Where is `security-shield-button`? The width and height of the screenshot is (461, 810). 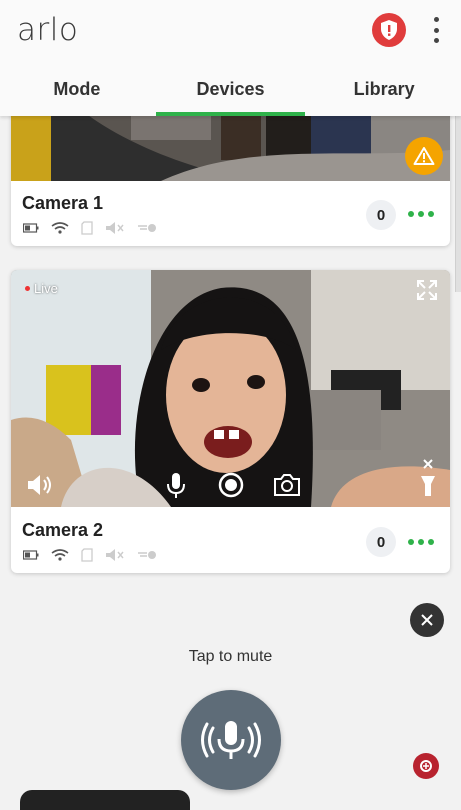
security-shield-button is located at coordinates (389, 30).